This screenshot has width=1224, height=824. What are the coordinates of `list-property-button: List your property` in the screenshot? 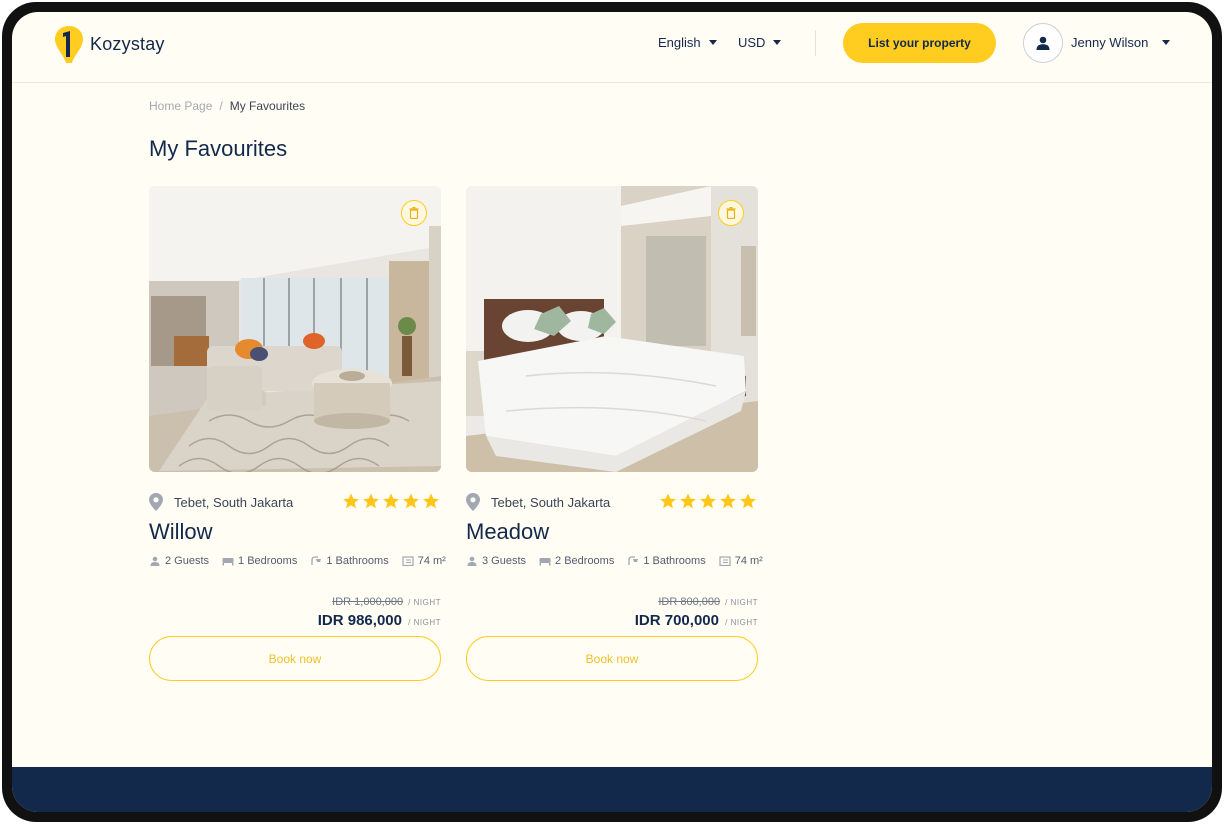 It's located at (919, 43).